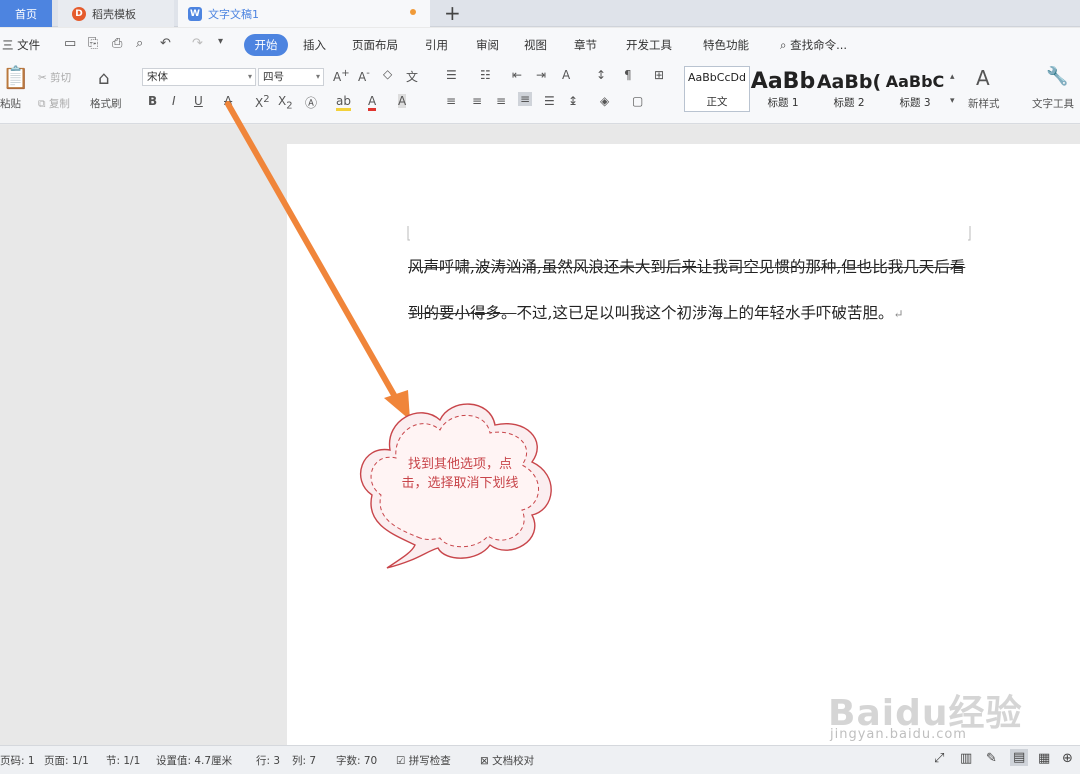 This screenshot has height=774, width=1080. I want to click on status-setting: 设置值: 4.7厘米, so click(194, 760).